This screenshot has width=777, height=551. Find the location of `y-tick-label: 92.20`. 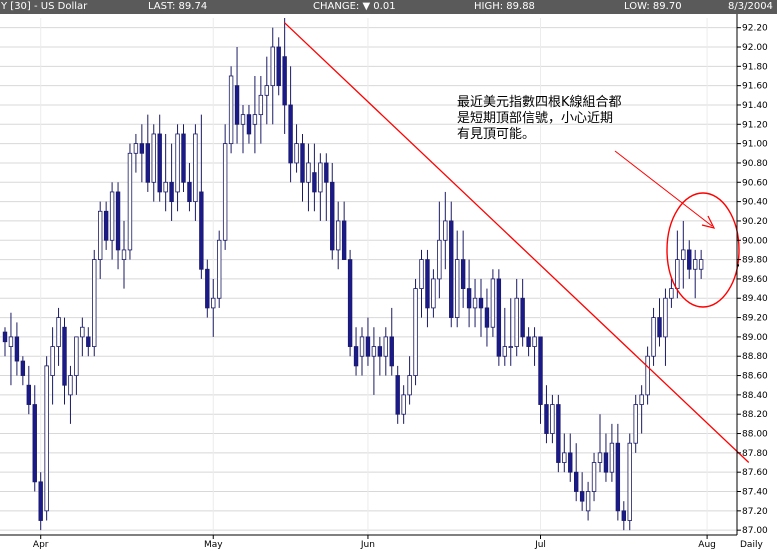

y-tick-label: 92.20 is located at coordinates (755, 29).